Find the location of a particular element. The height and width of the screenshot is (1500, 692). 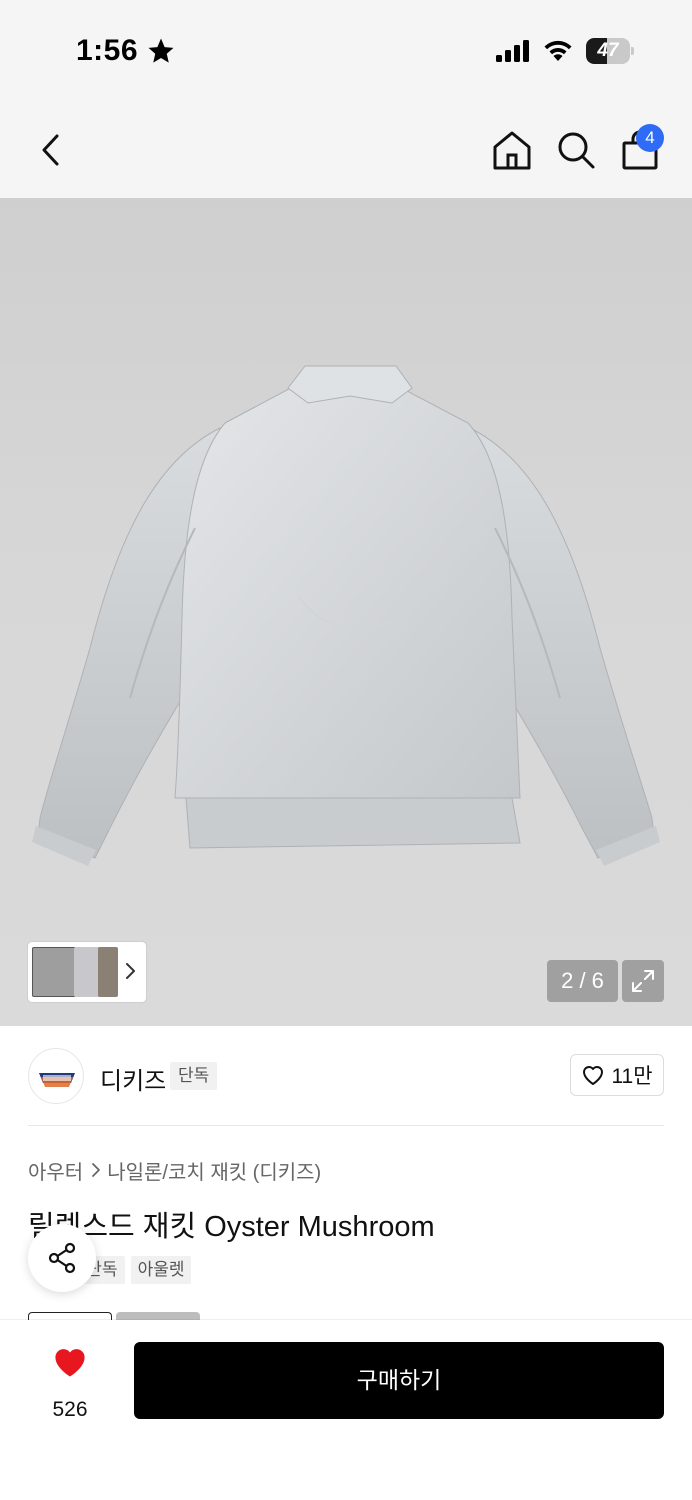

wishlist-count: 526 is located at coordinates (70, 1409).